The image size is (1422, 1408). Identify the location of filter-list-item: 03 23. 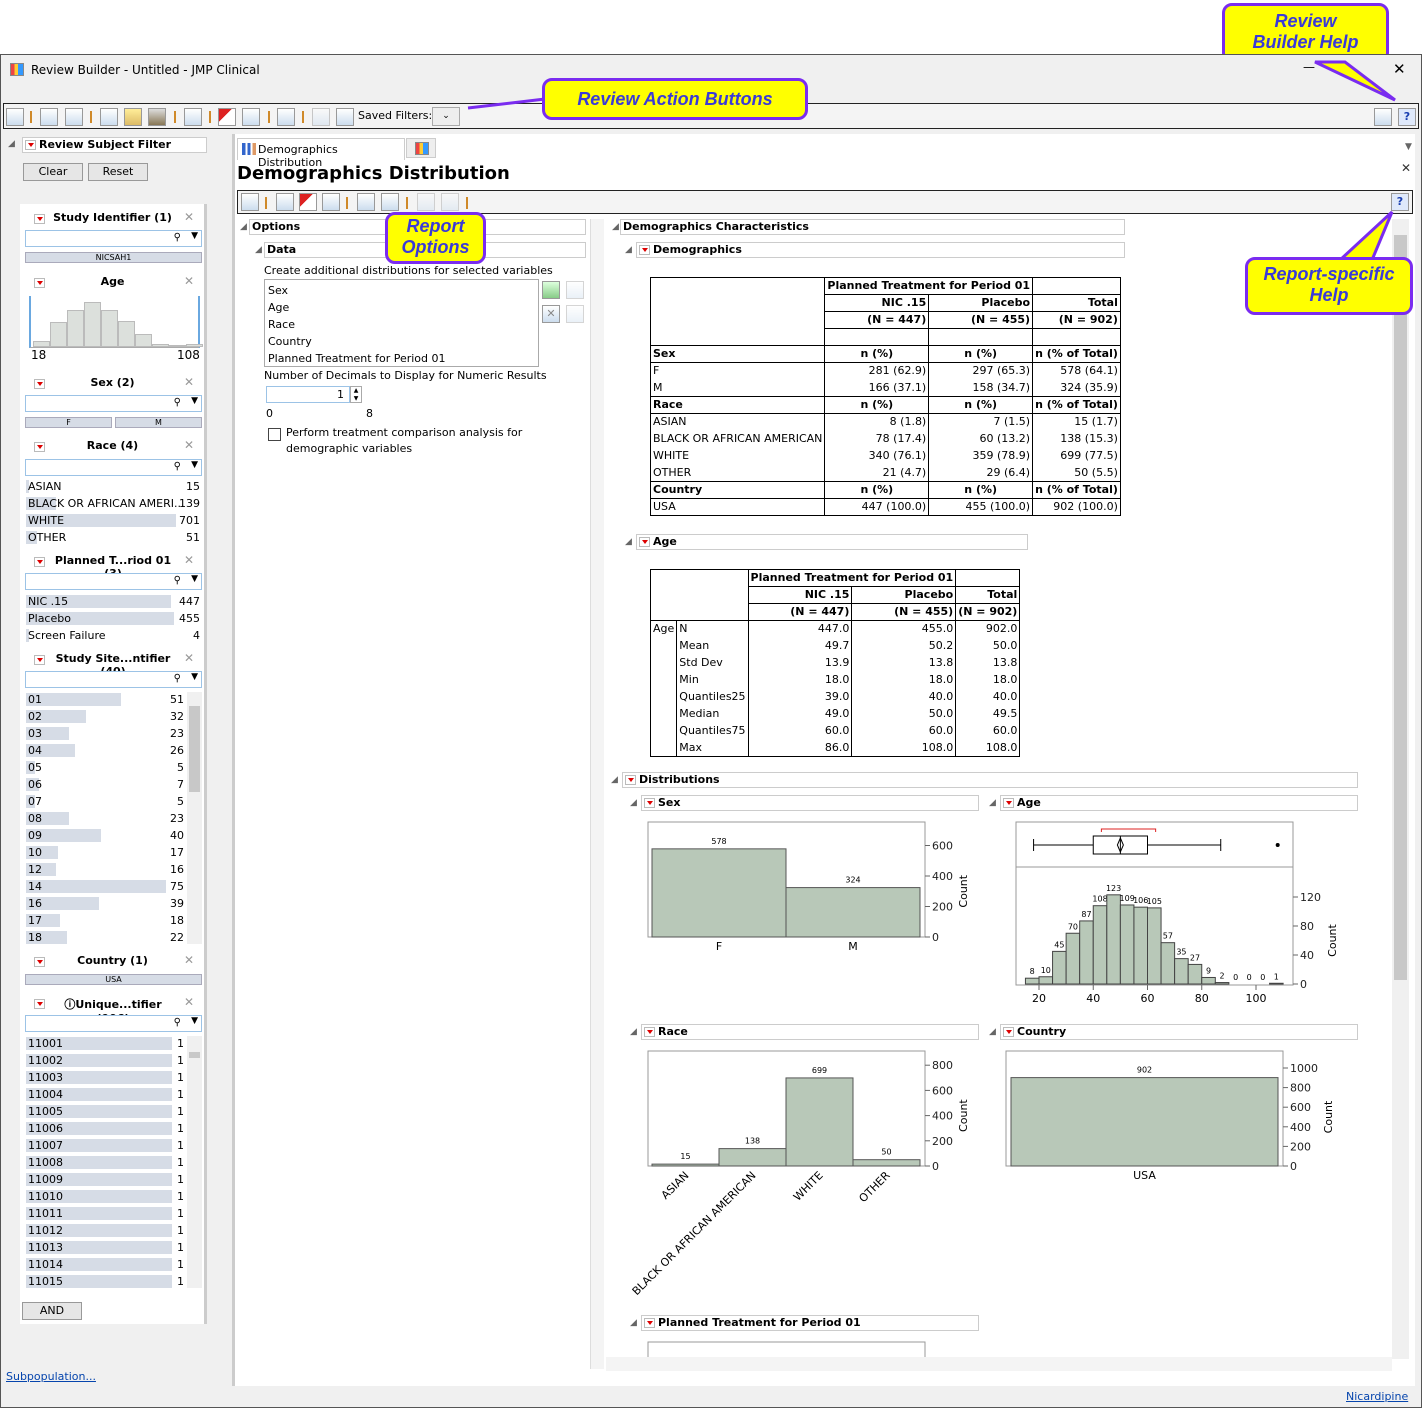
(106, 733).